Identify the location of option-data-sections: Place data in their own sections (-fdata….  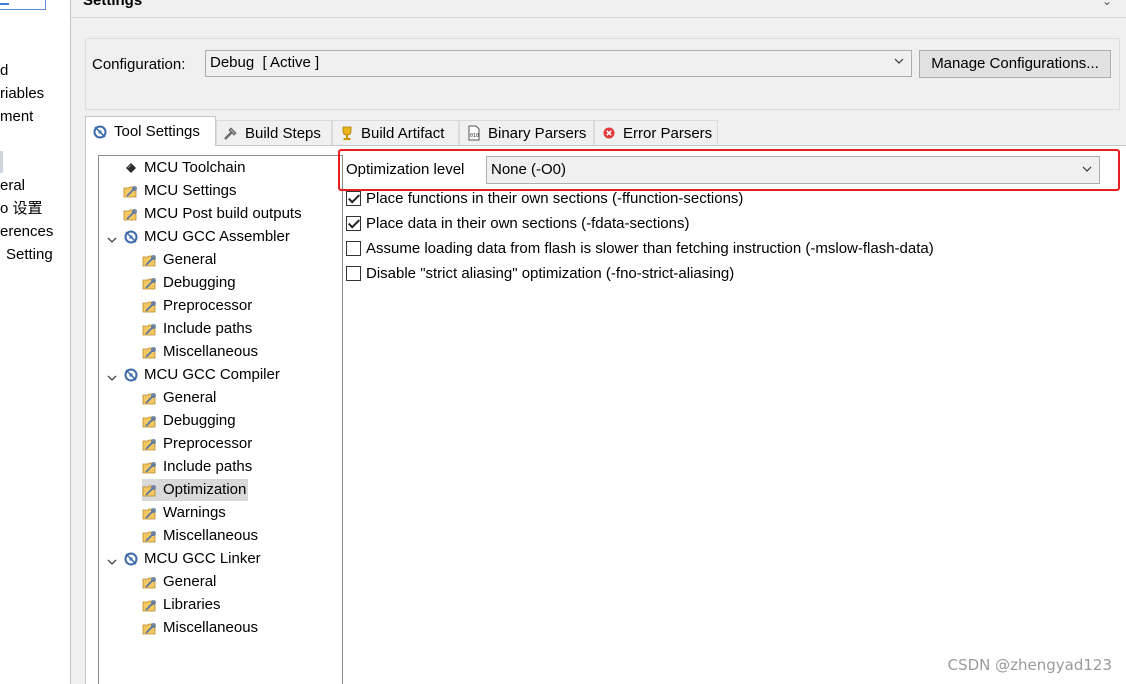
(518, 223).